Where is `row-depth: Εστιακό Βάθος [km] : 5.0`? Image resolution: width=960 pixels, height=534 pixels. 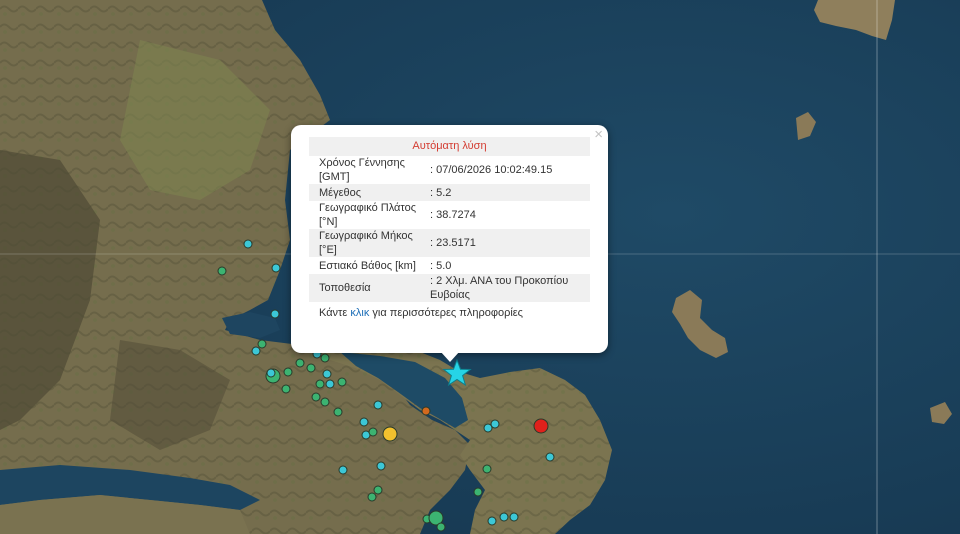 row-depth: Εστιακό Βάθος [km] : 5.0 is located at coordinates (449, 265).